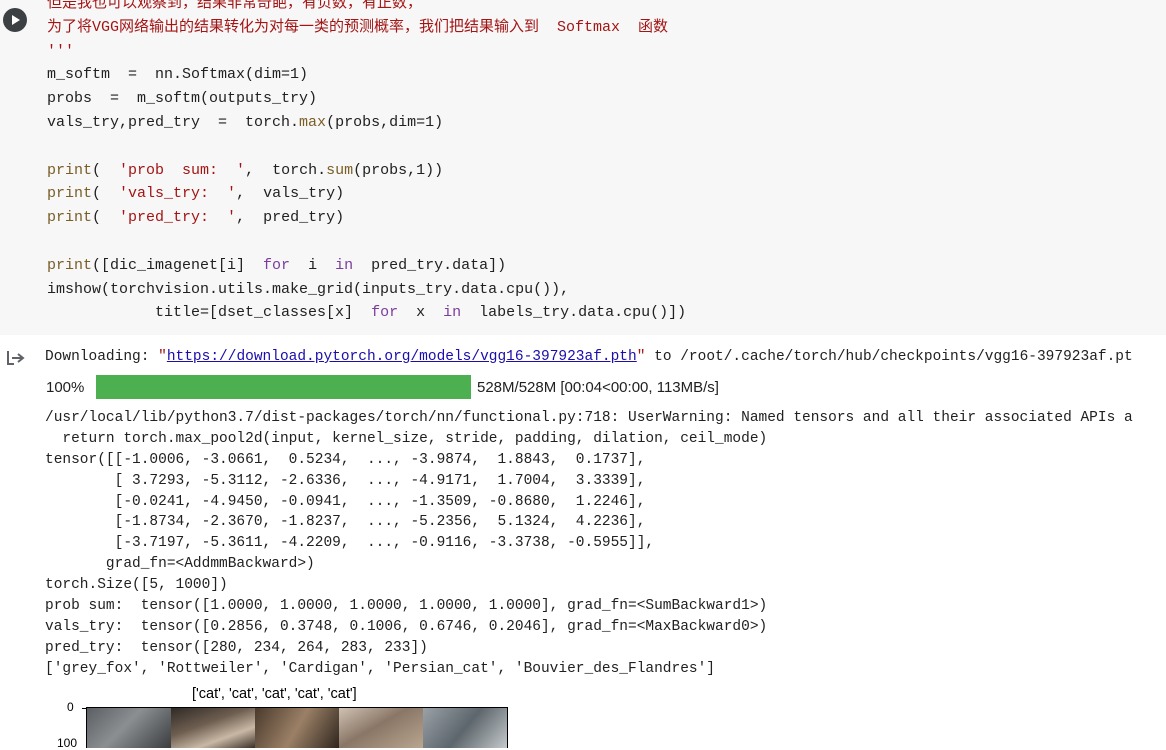 The width and height of the screenshot is (1166, 750). What do you see at coordinates (67, 743) in the screenshot?
I see `y-tick-label-100: 100` at bounding box center [67, 743].